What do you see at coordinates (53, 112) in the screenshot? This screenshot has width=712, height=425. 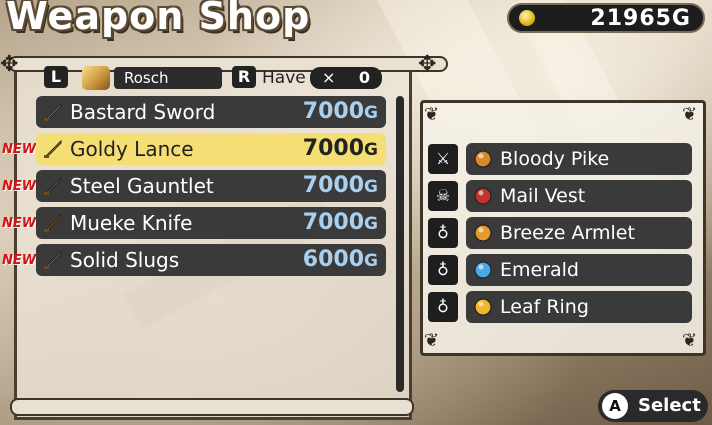 I see `sword-icon` at bounding box center [53, 112].